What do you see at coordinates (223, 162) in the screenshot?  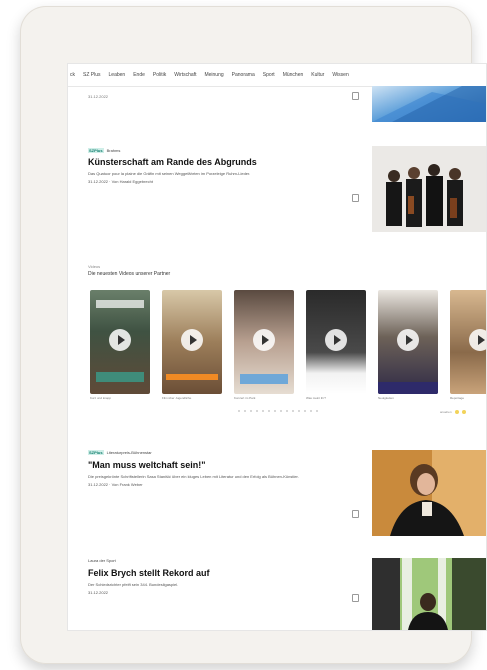 I see `article-headline: Künsterschaft am Rande des Abgrunds` at bounding box center [223, 162].